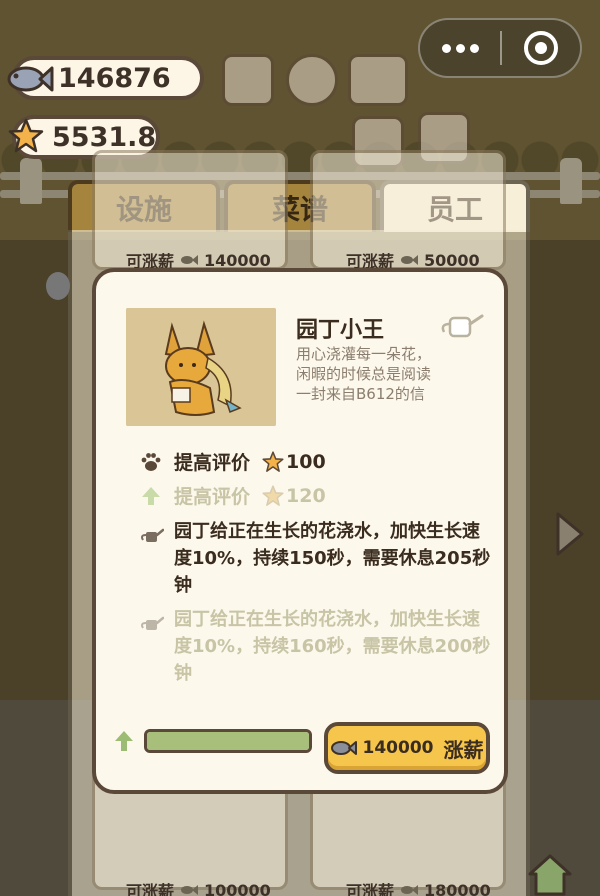 This screenshot has width=600, height=896. What do you see at coordinates (306, 495) in the screenshot?
I see `next-rating-value: 120` at bounding box center [306, 495].